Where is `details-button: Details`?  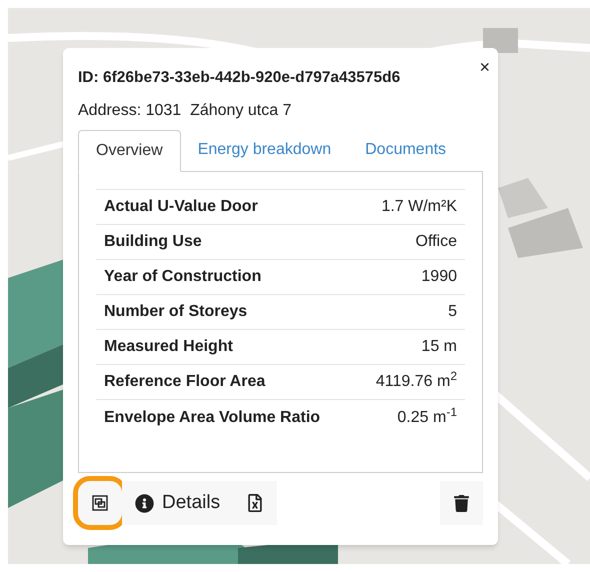 details-button: Details is located at coordinates (178, 503).